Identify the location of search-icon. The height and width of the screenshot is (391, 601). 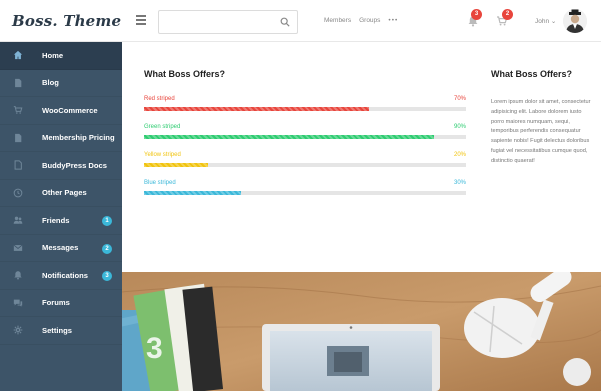
(285, 22).